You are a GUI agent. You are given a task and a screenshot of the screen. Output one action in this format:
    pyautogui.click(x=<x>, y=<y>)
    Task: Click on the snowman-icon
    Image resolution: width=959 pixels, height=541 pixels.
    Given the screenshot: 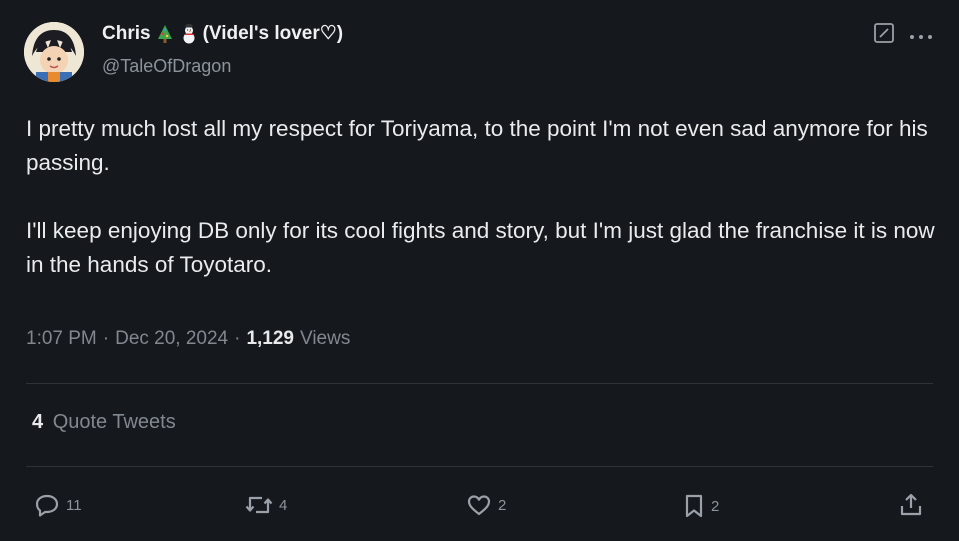 What is the action you would take?
    pyautogui.click(x=189, y=33)
    